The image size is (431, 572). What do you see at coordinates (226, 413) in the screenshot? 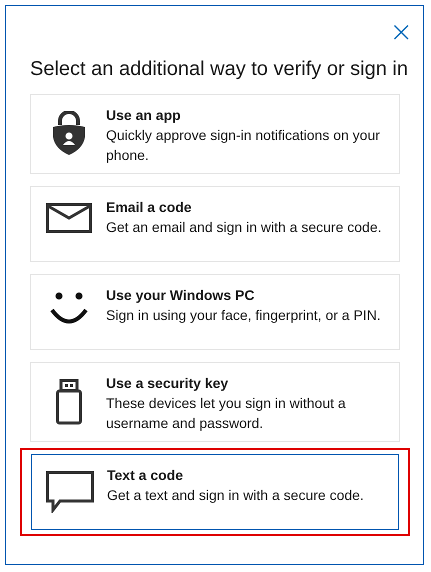
I see `option-description: These devices let you sign in without a username and password.` at bounding box center [226, 413].